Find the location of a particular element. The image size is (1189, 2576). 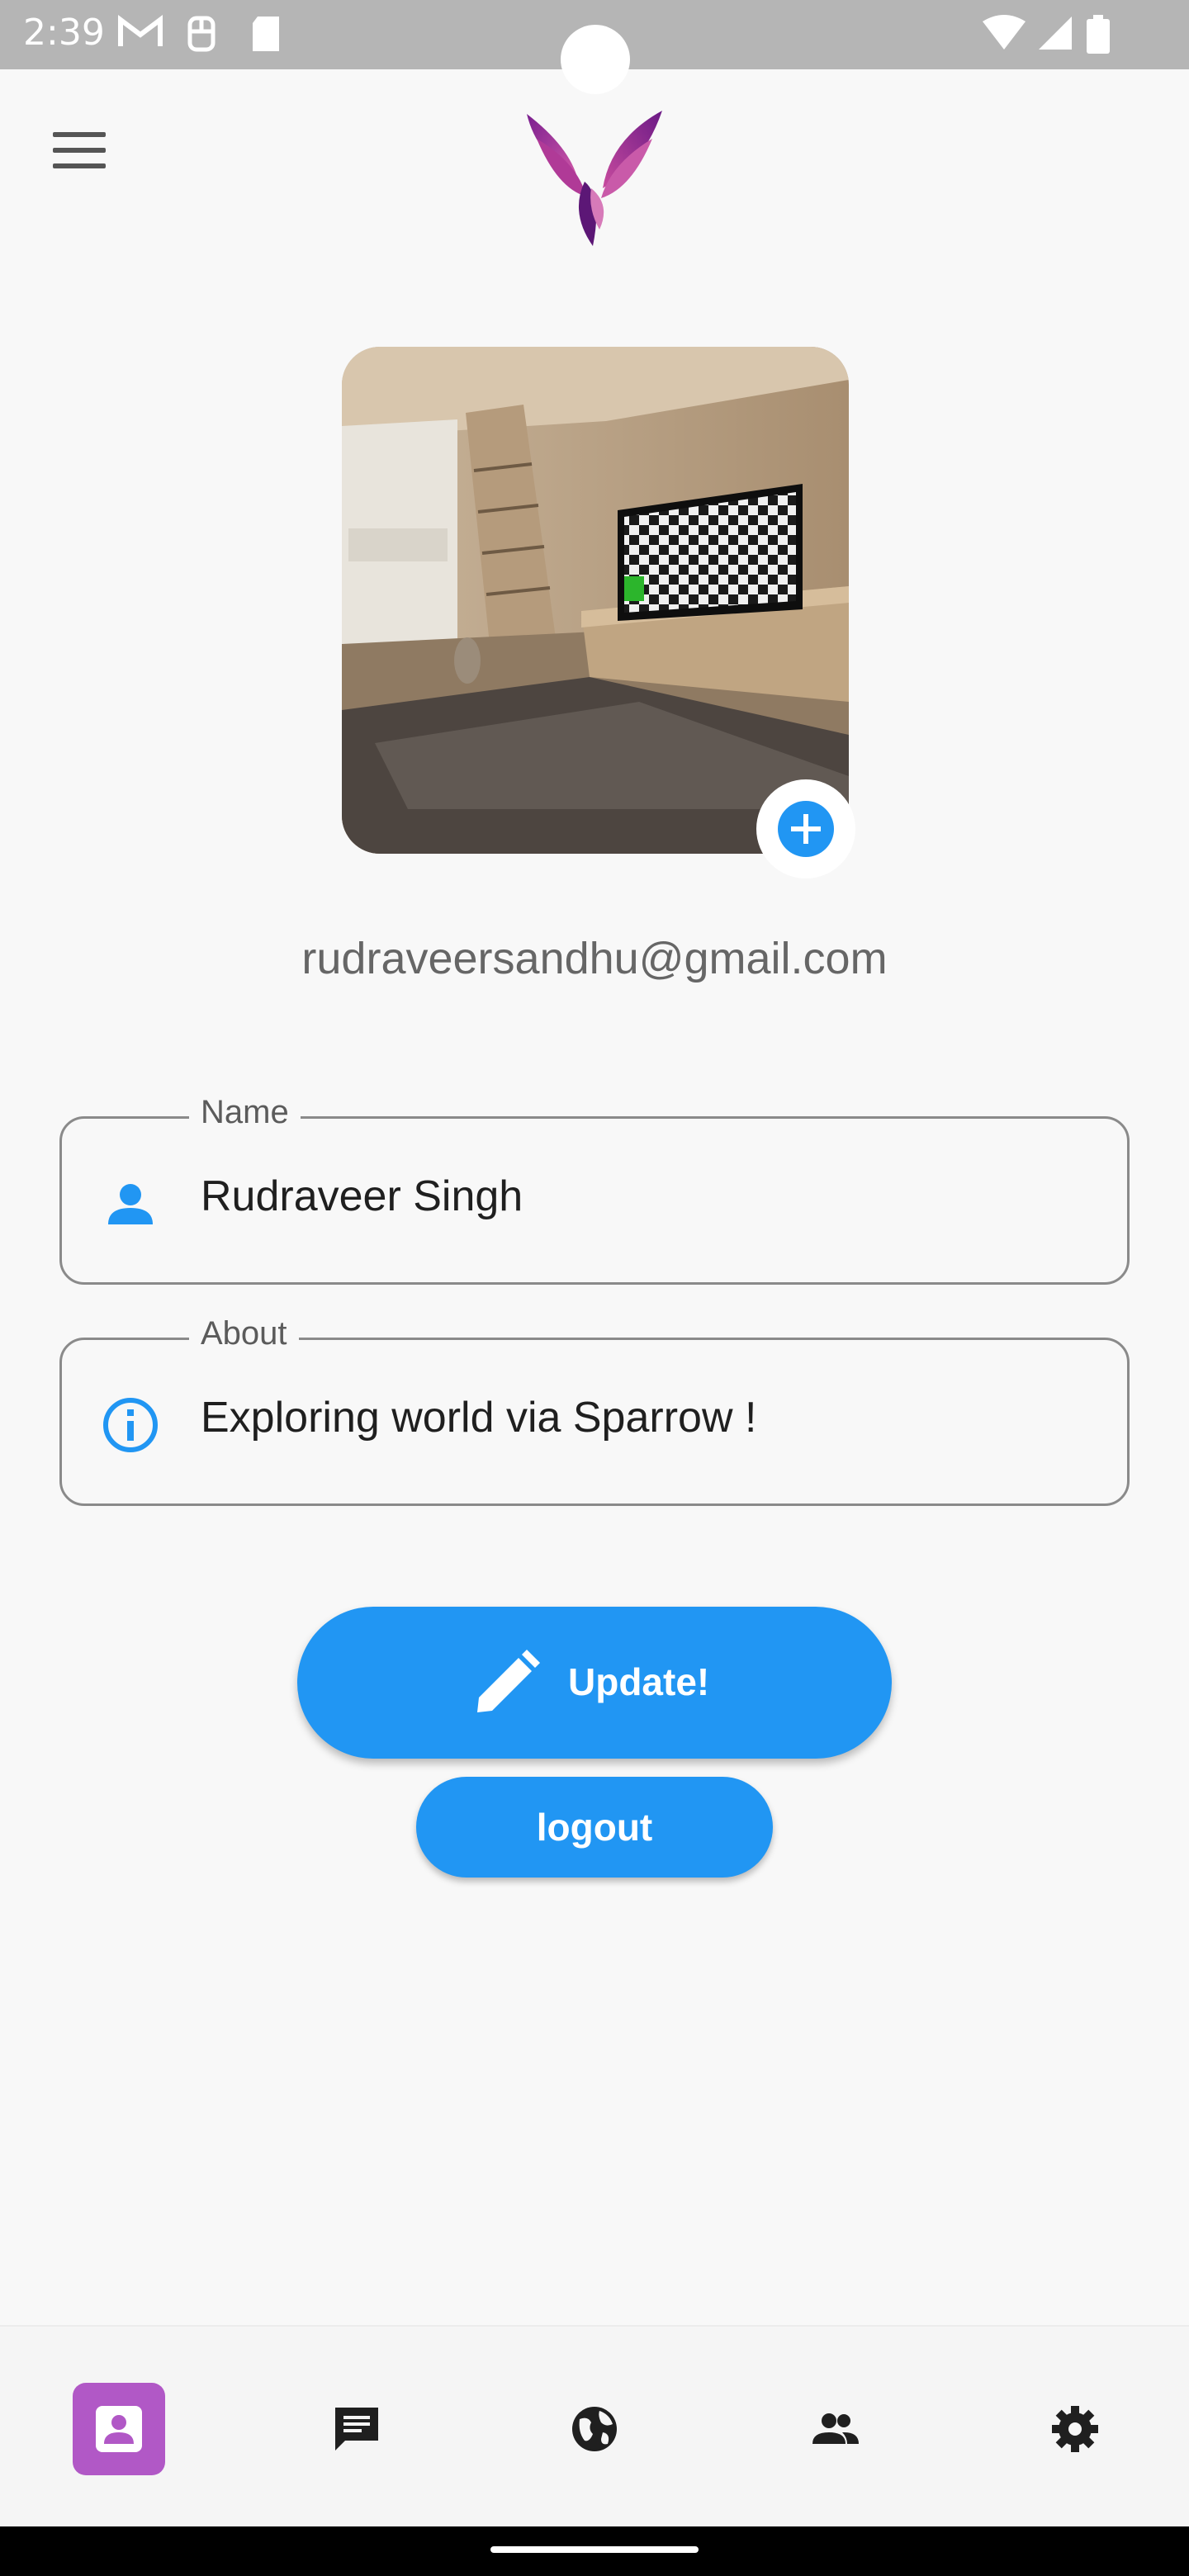

sparrow-logo is located at coordinates (594, 178).